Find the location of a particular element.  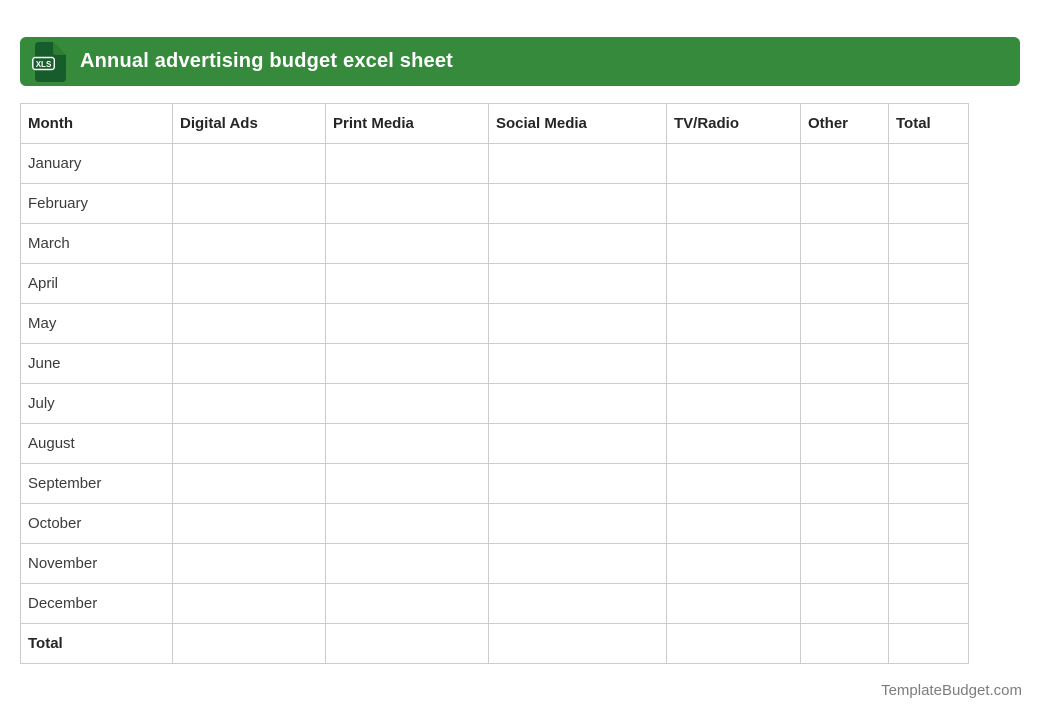

table-row-april: April is located at coordinates (494, 283).